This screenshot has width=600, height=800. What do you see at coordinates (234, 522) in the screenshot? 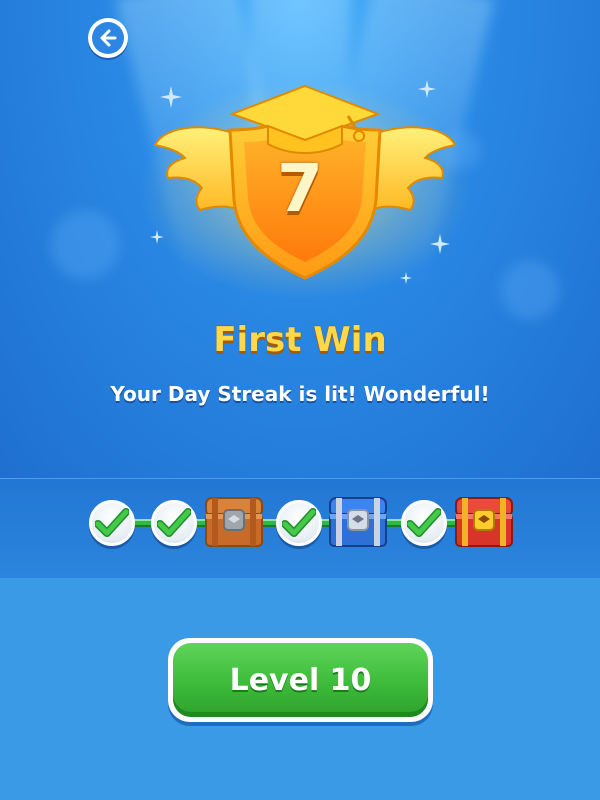
I see `bronze-chest-icon` at bounding box center [234, 522].